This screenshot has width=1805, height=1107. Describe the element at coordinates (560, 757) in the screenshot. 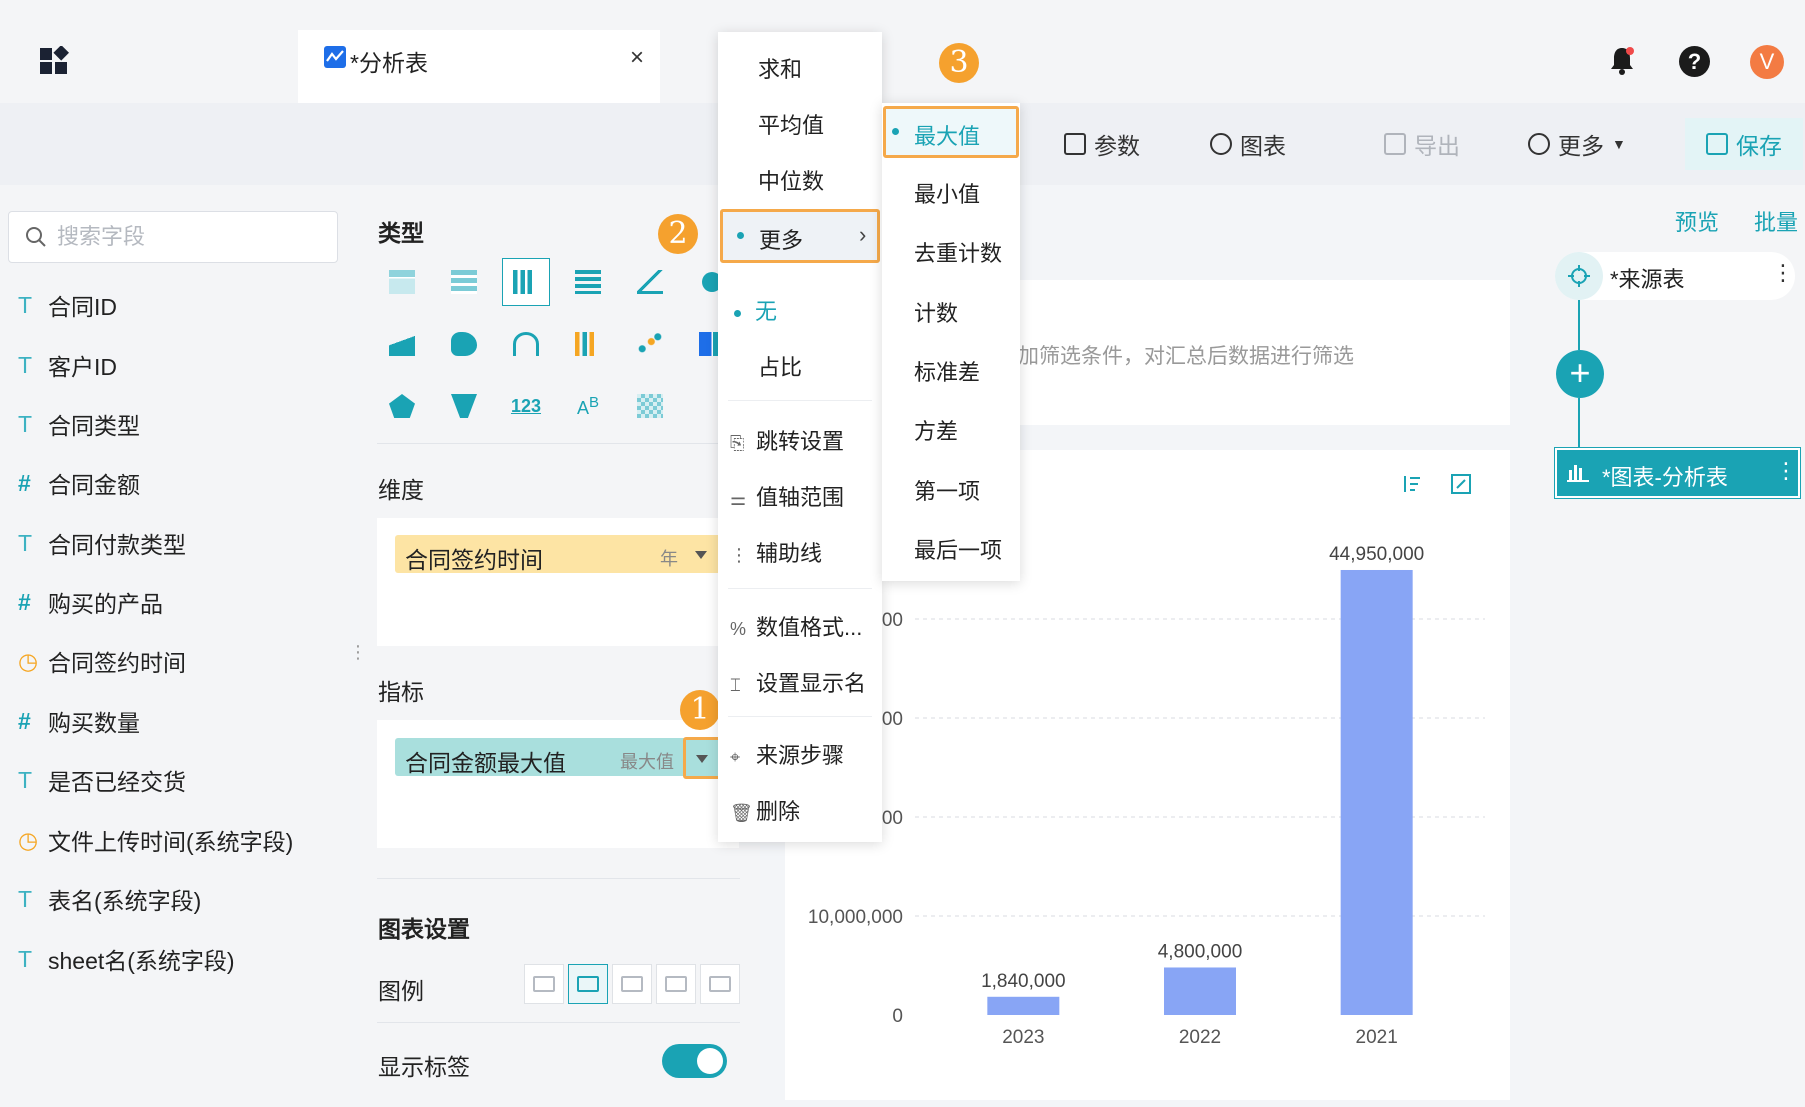

I see `metric-pill: 合同金额最大值 最大值` at that location.